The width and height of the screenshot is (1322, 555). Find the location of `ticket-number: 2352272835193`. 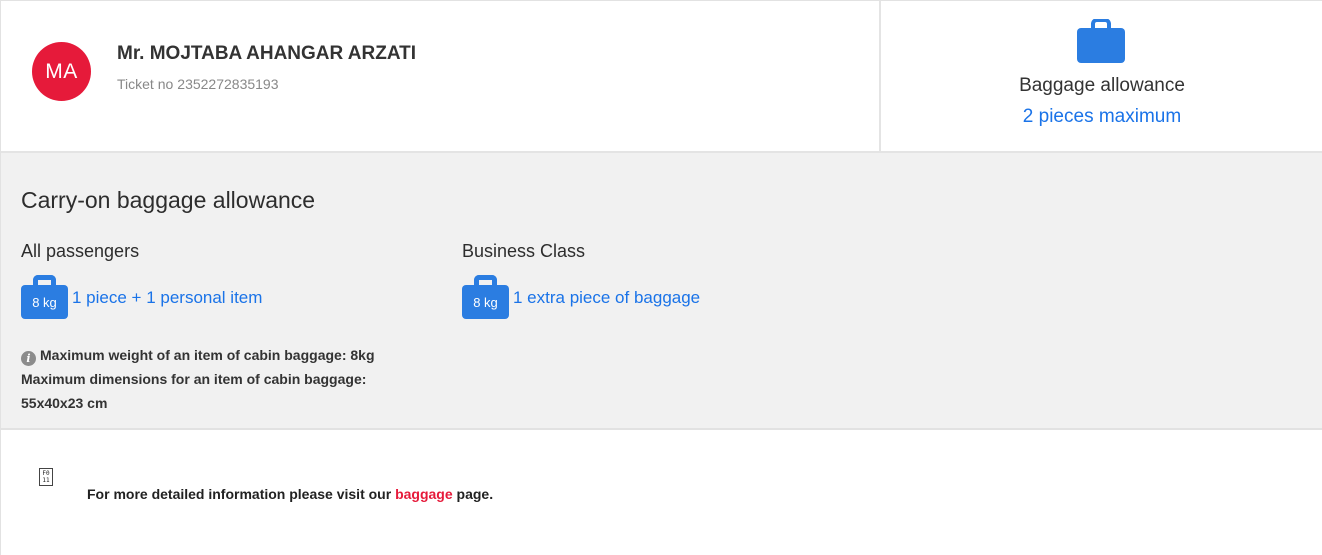

ticket-number: 2352272835193 is located at coordinates (228, 84).